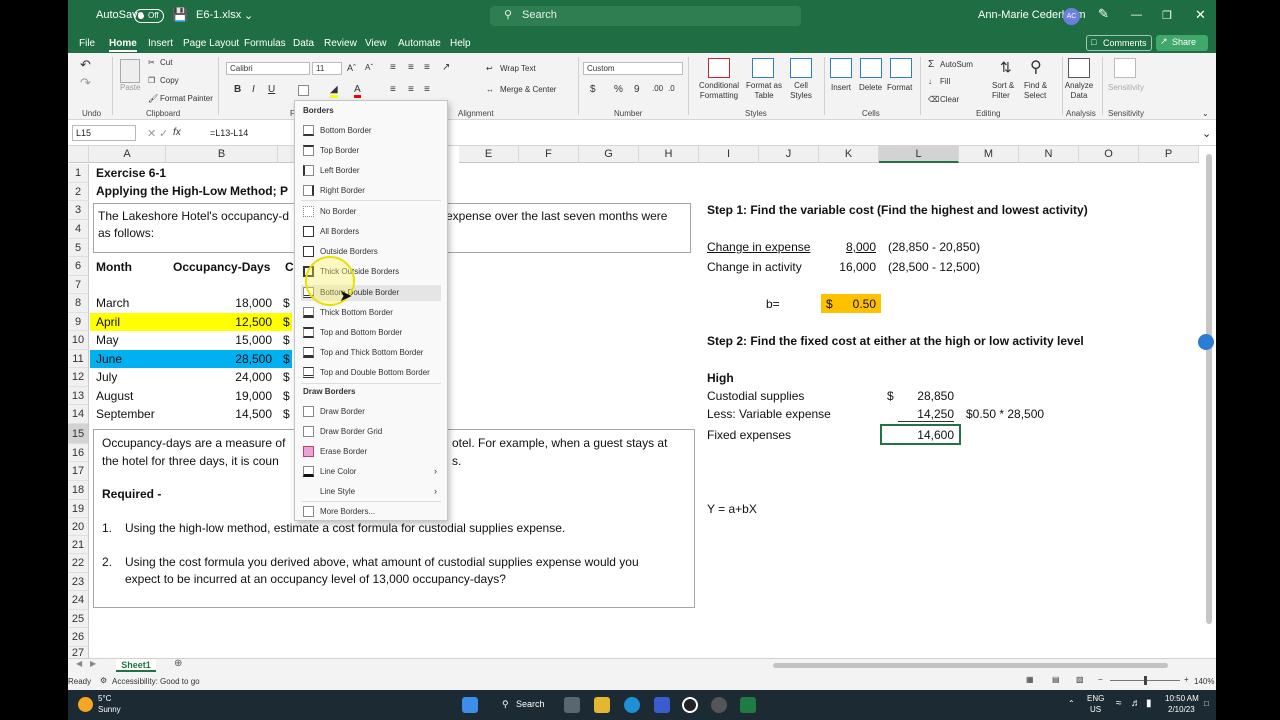  Describe the element at coordinates (1136, 703) in the screenshot. I see `volume-icon: ♬` at that location.